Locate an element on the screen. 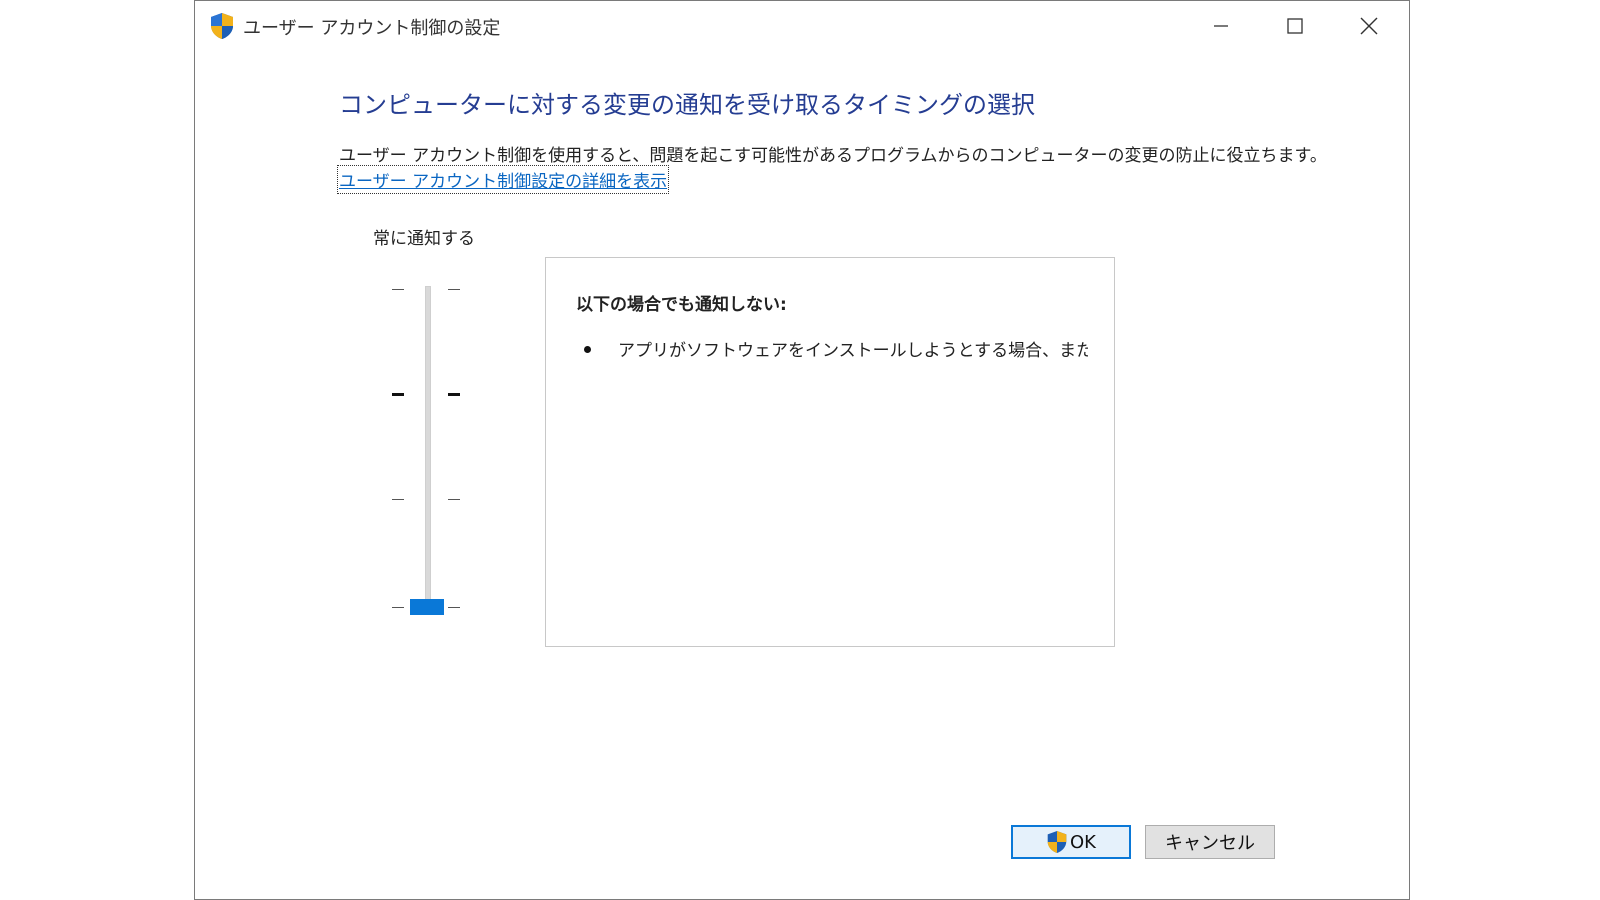 The width and height of the screenshot is (1600, 900). maximize-button is located at coordinates (1295, 26).